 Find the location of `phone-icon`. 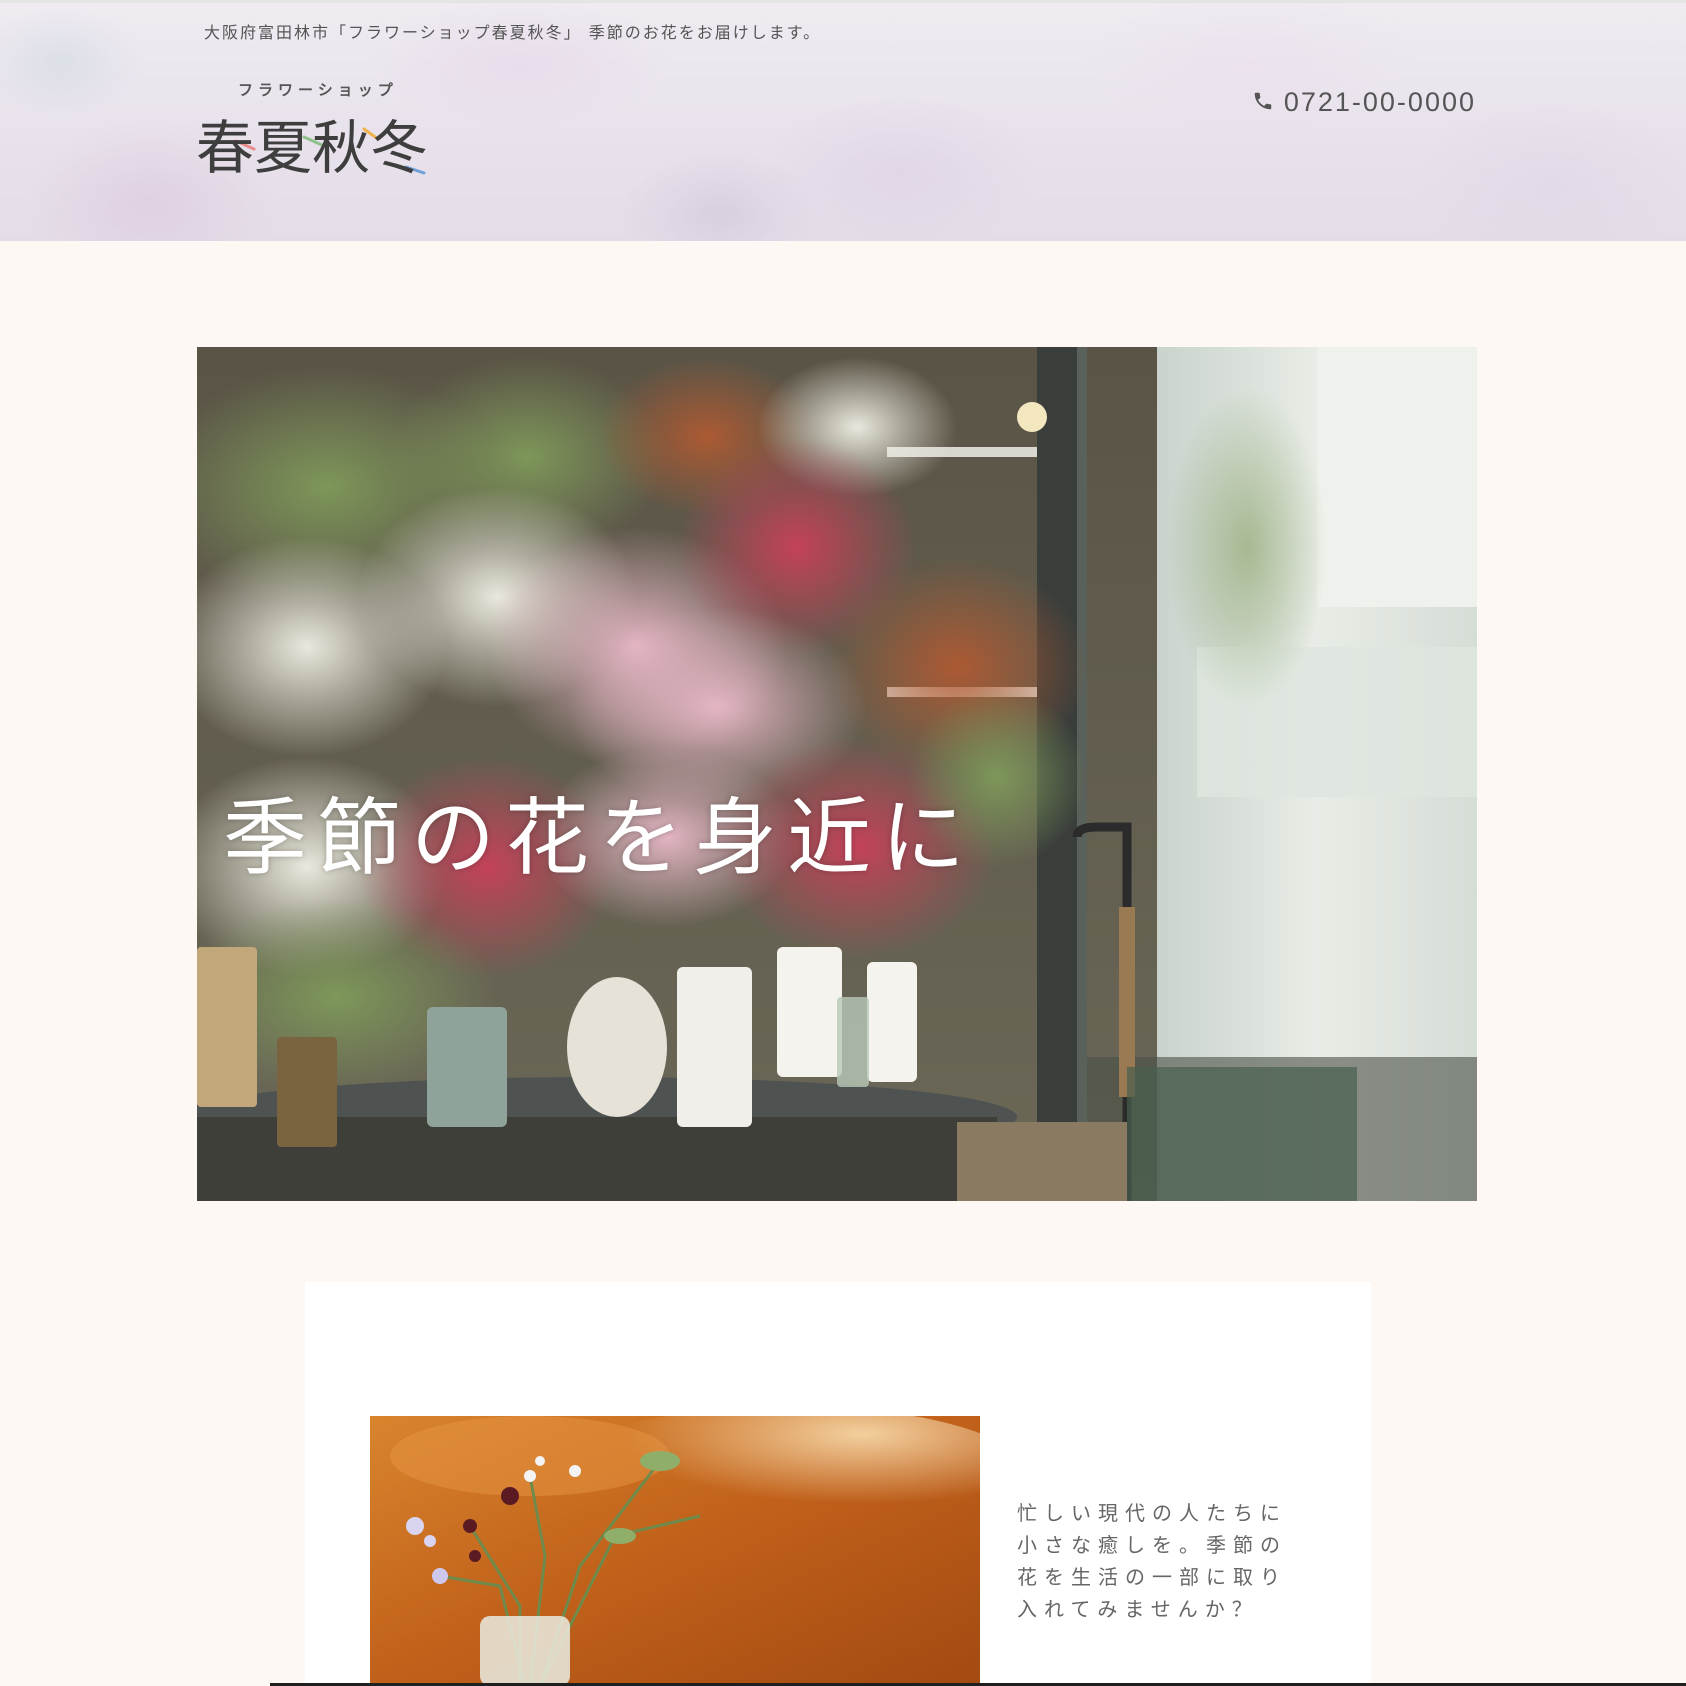

phone-icon is located at coordinates (1263, 103).